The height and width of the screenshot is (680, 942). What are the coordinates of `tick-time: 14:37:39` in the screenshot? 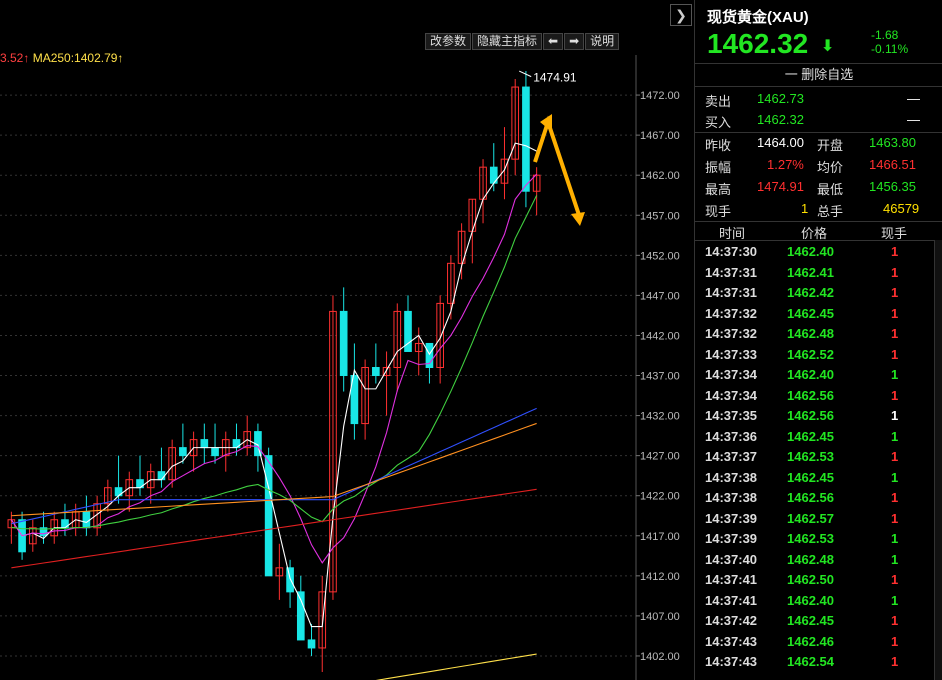 It's located at (731, 518).